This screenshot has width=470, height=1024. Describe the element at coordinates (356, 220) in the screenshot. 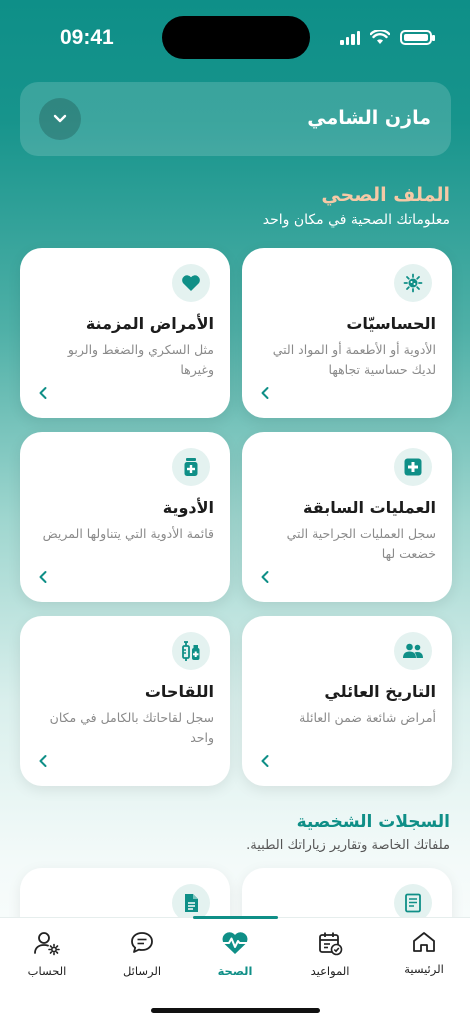

I see `health-file-subtitle: معلوماتك الصحية في مكان واحد` at that location.